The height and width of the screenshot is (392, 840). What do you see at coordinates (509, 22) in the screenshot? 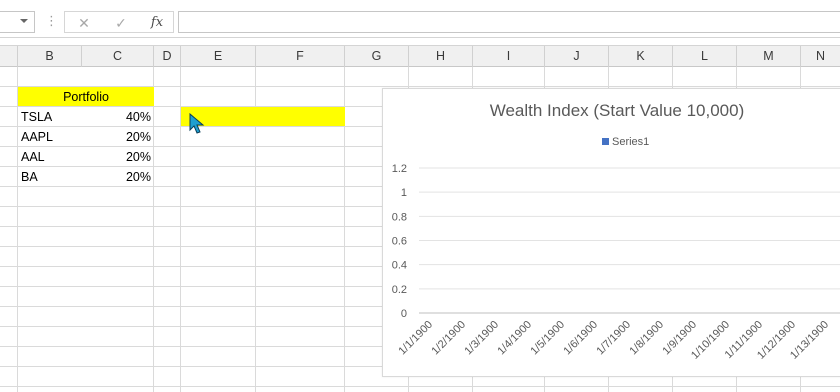
I see `formula-input` at bounding box center [509, 22].